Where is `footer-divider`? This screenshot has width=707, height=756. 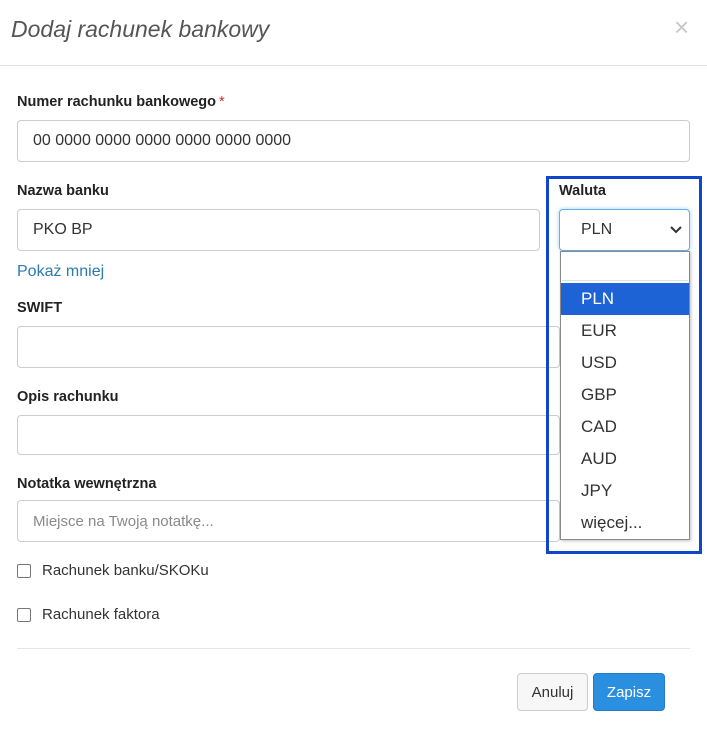 footer-divider is located at coordinates (353, 648).